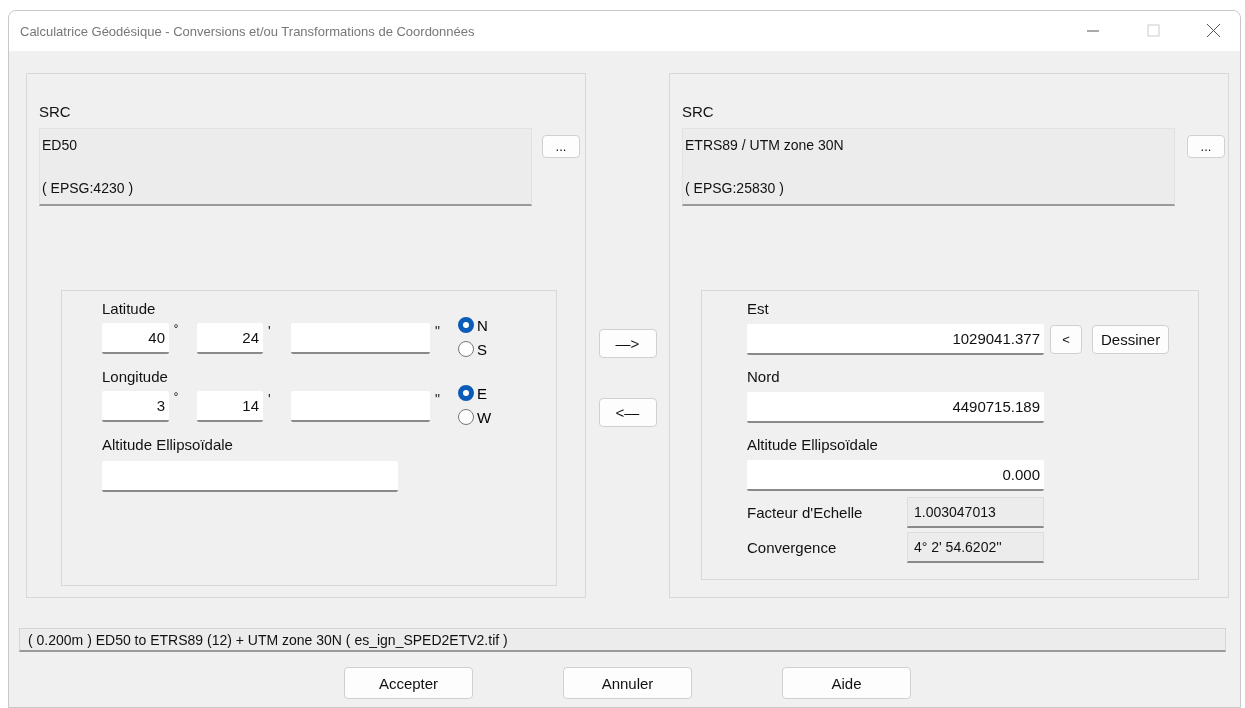 The image size is (1245, 708). Describe the element at coordinates (473, 325) in the screenshot. I see `hemisphere-radio: N` at that location.